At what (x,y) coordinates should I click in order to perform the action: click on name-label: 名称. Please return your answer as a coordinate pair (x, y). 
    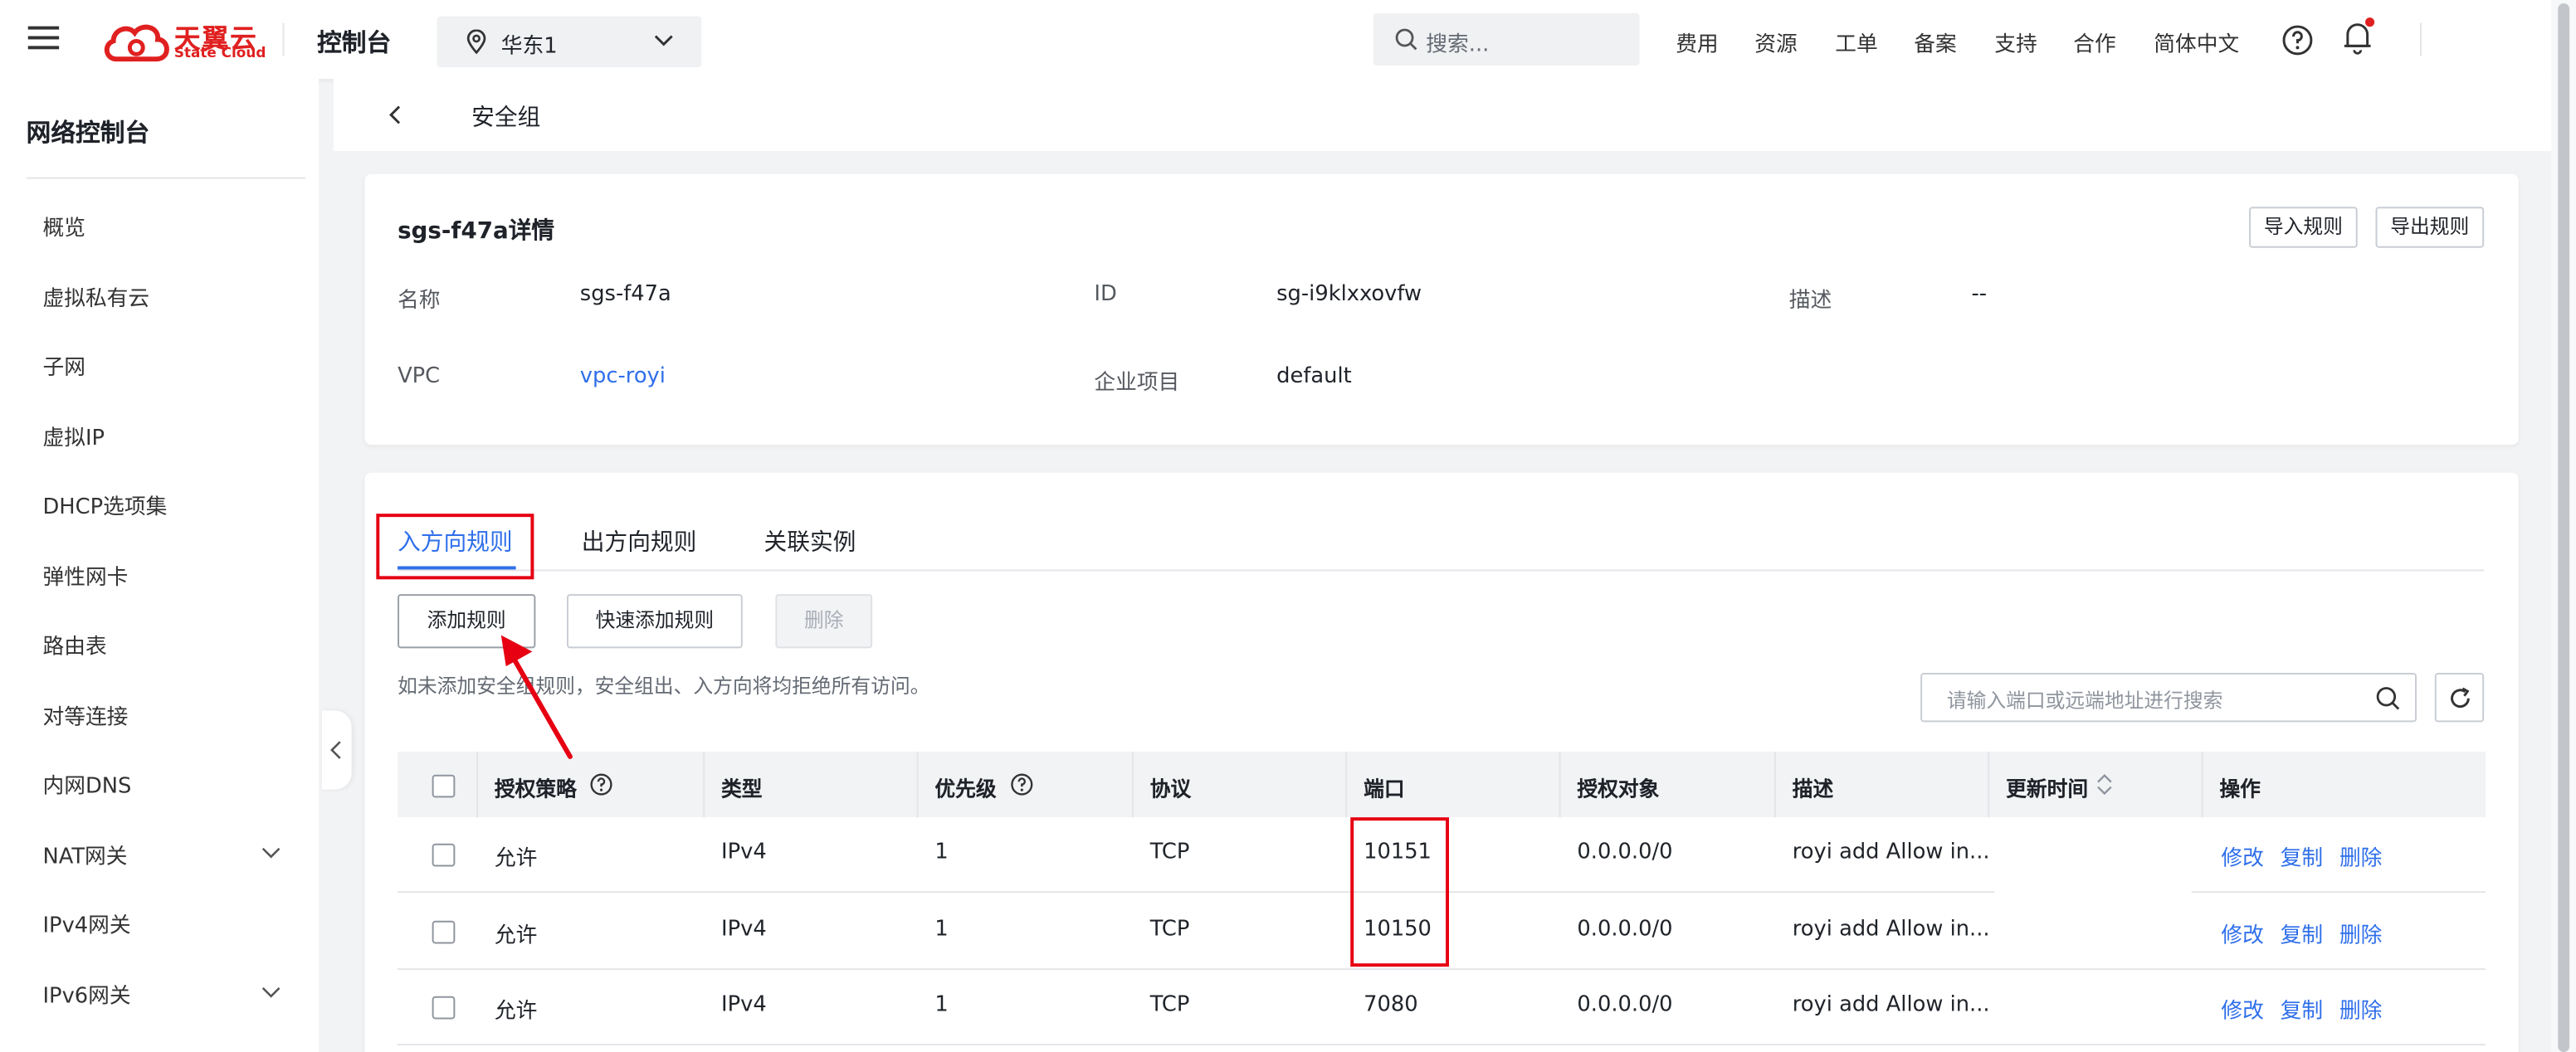
    Looking at the image, I should click on (420, 301).